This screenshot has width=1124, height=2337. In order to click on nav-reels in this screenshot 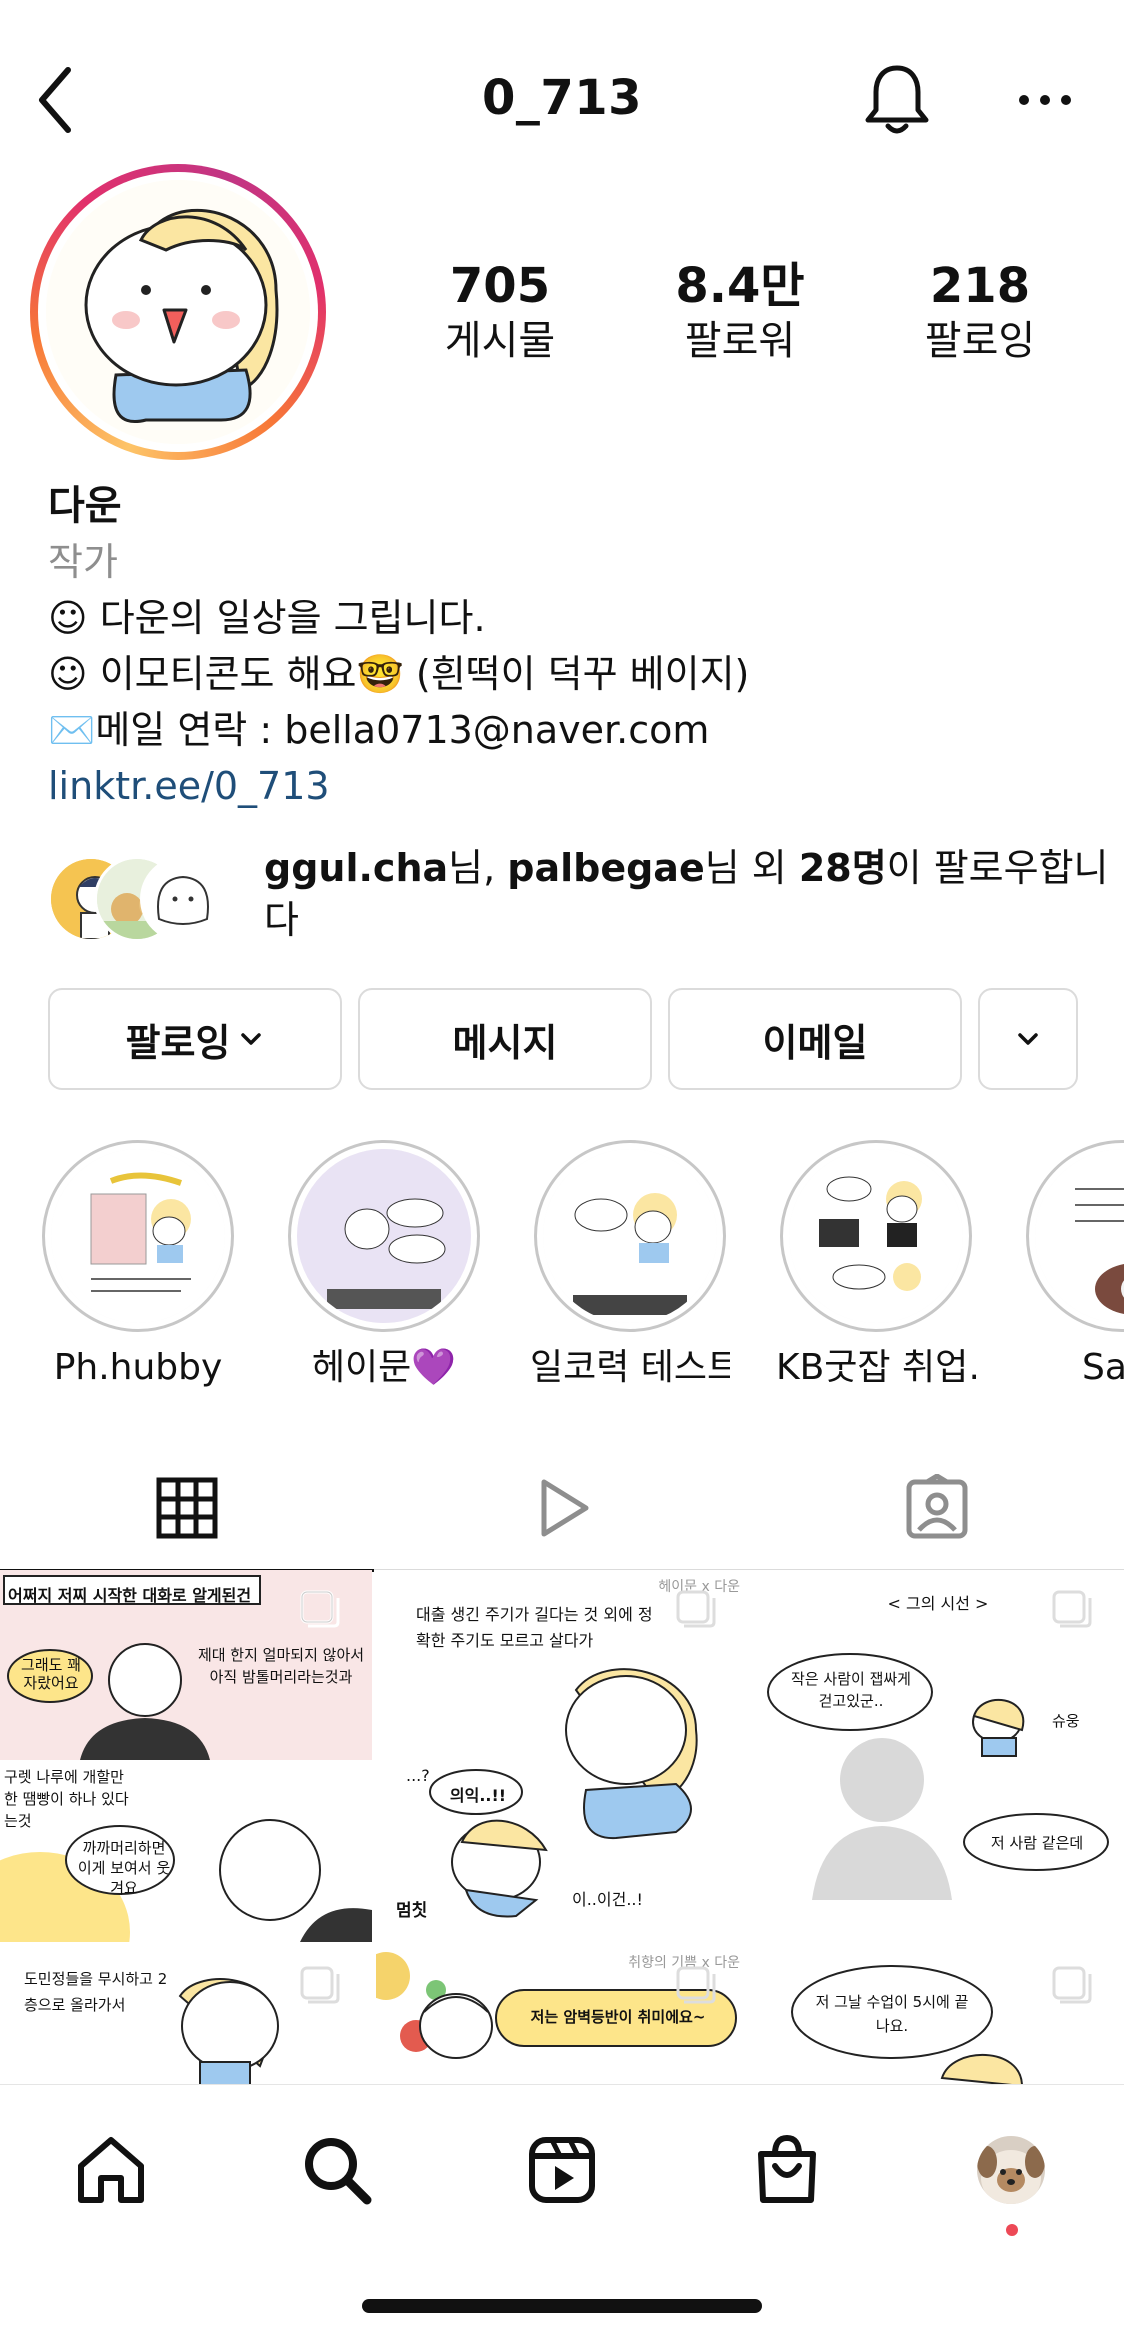, I will do `click(562, 2170)`.